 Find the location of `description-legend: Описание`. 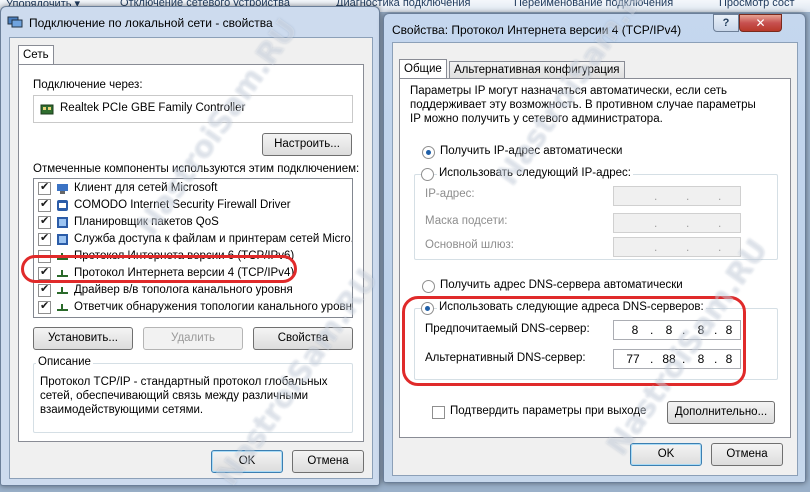

description-legend: Описание is located at coordinates (64, 362).